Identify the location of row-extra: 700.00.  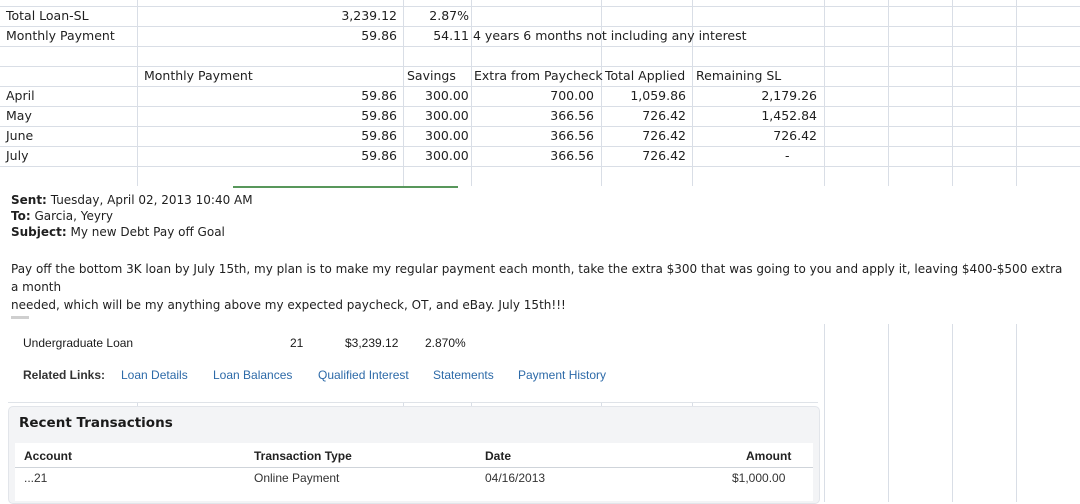
(547, 96).